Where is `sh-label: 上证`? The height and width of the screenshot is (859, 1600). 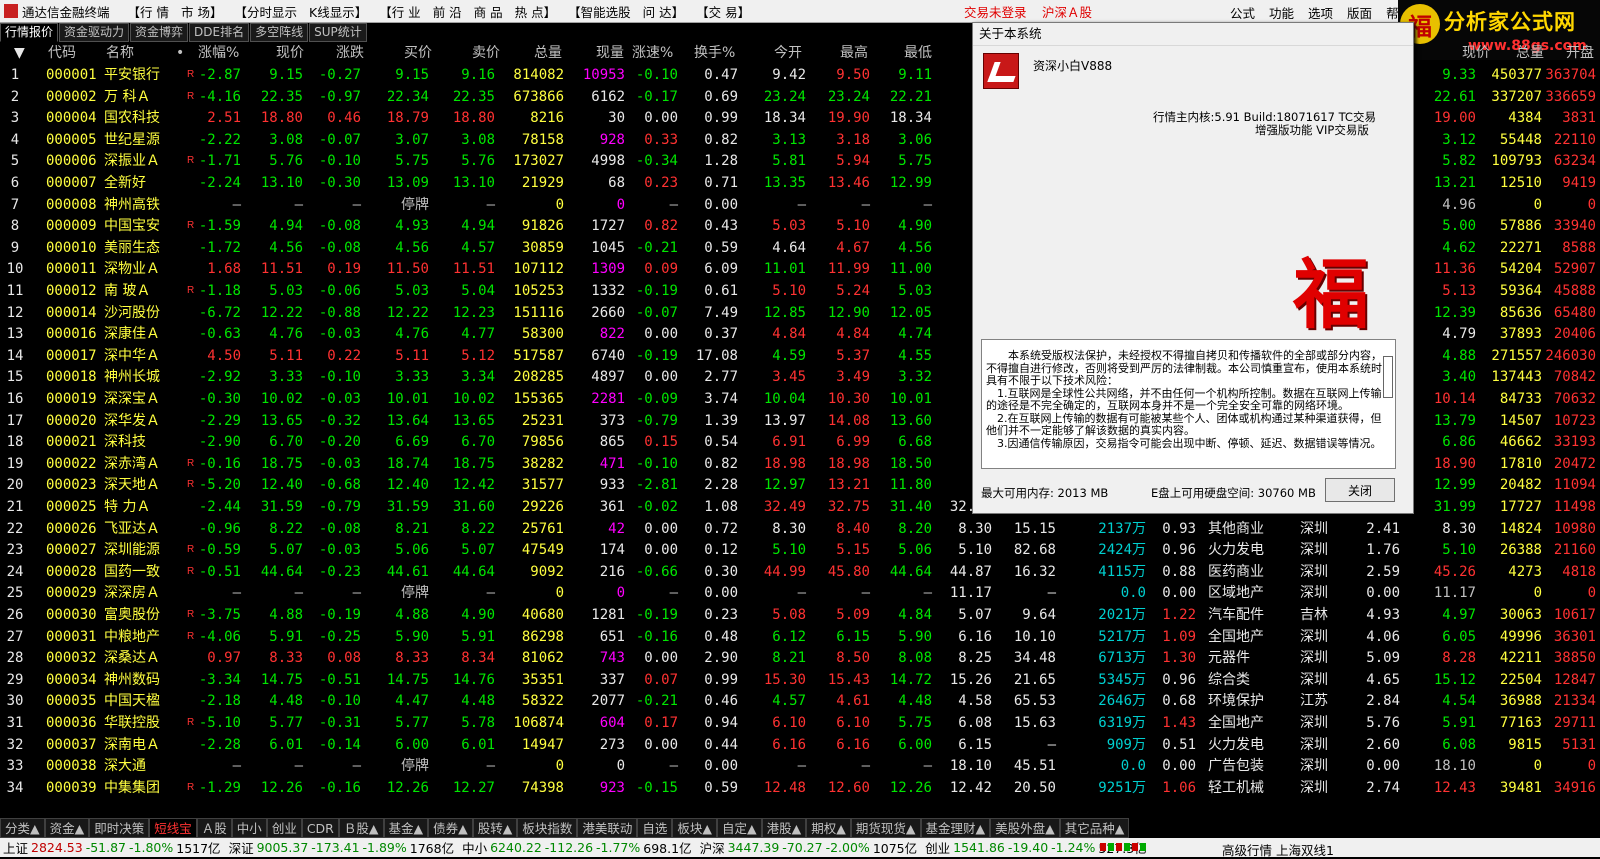 sh-label: 上证 is located at coordinates (15, 847).